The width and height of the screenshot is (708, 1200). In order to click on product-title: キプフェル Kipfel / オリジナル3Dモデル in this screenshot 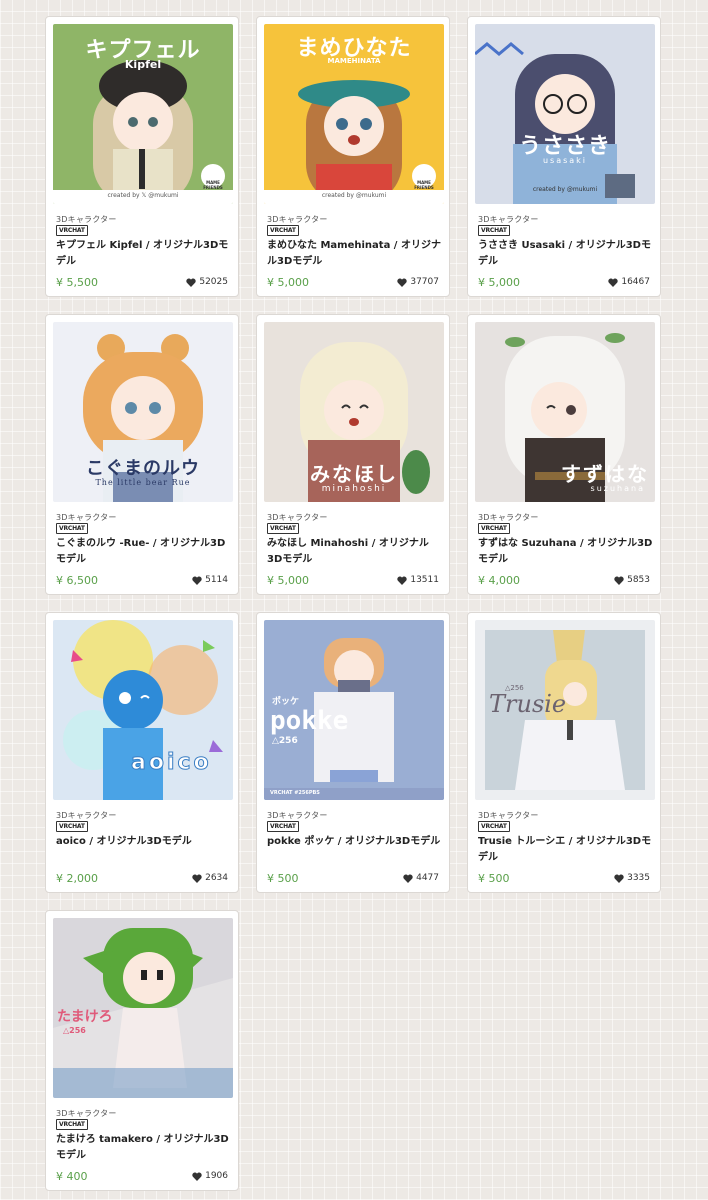, I will do `click(144, 254)`.